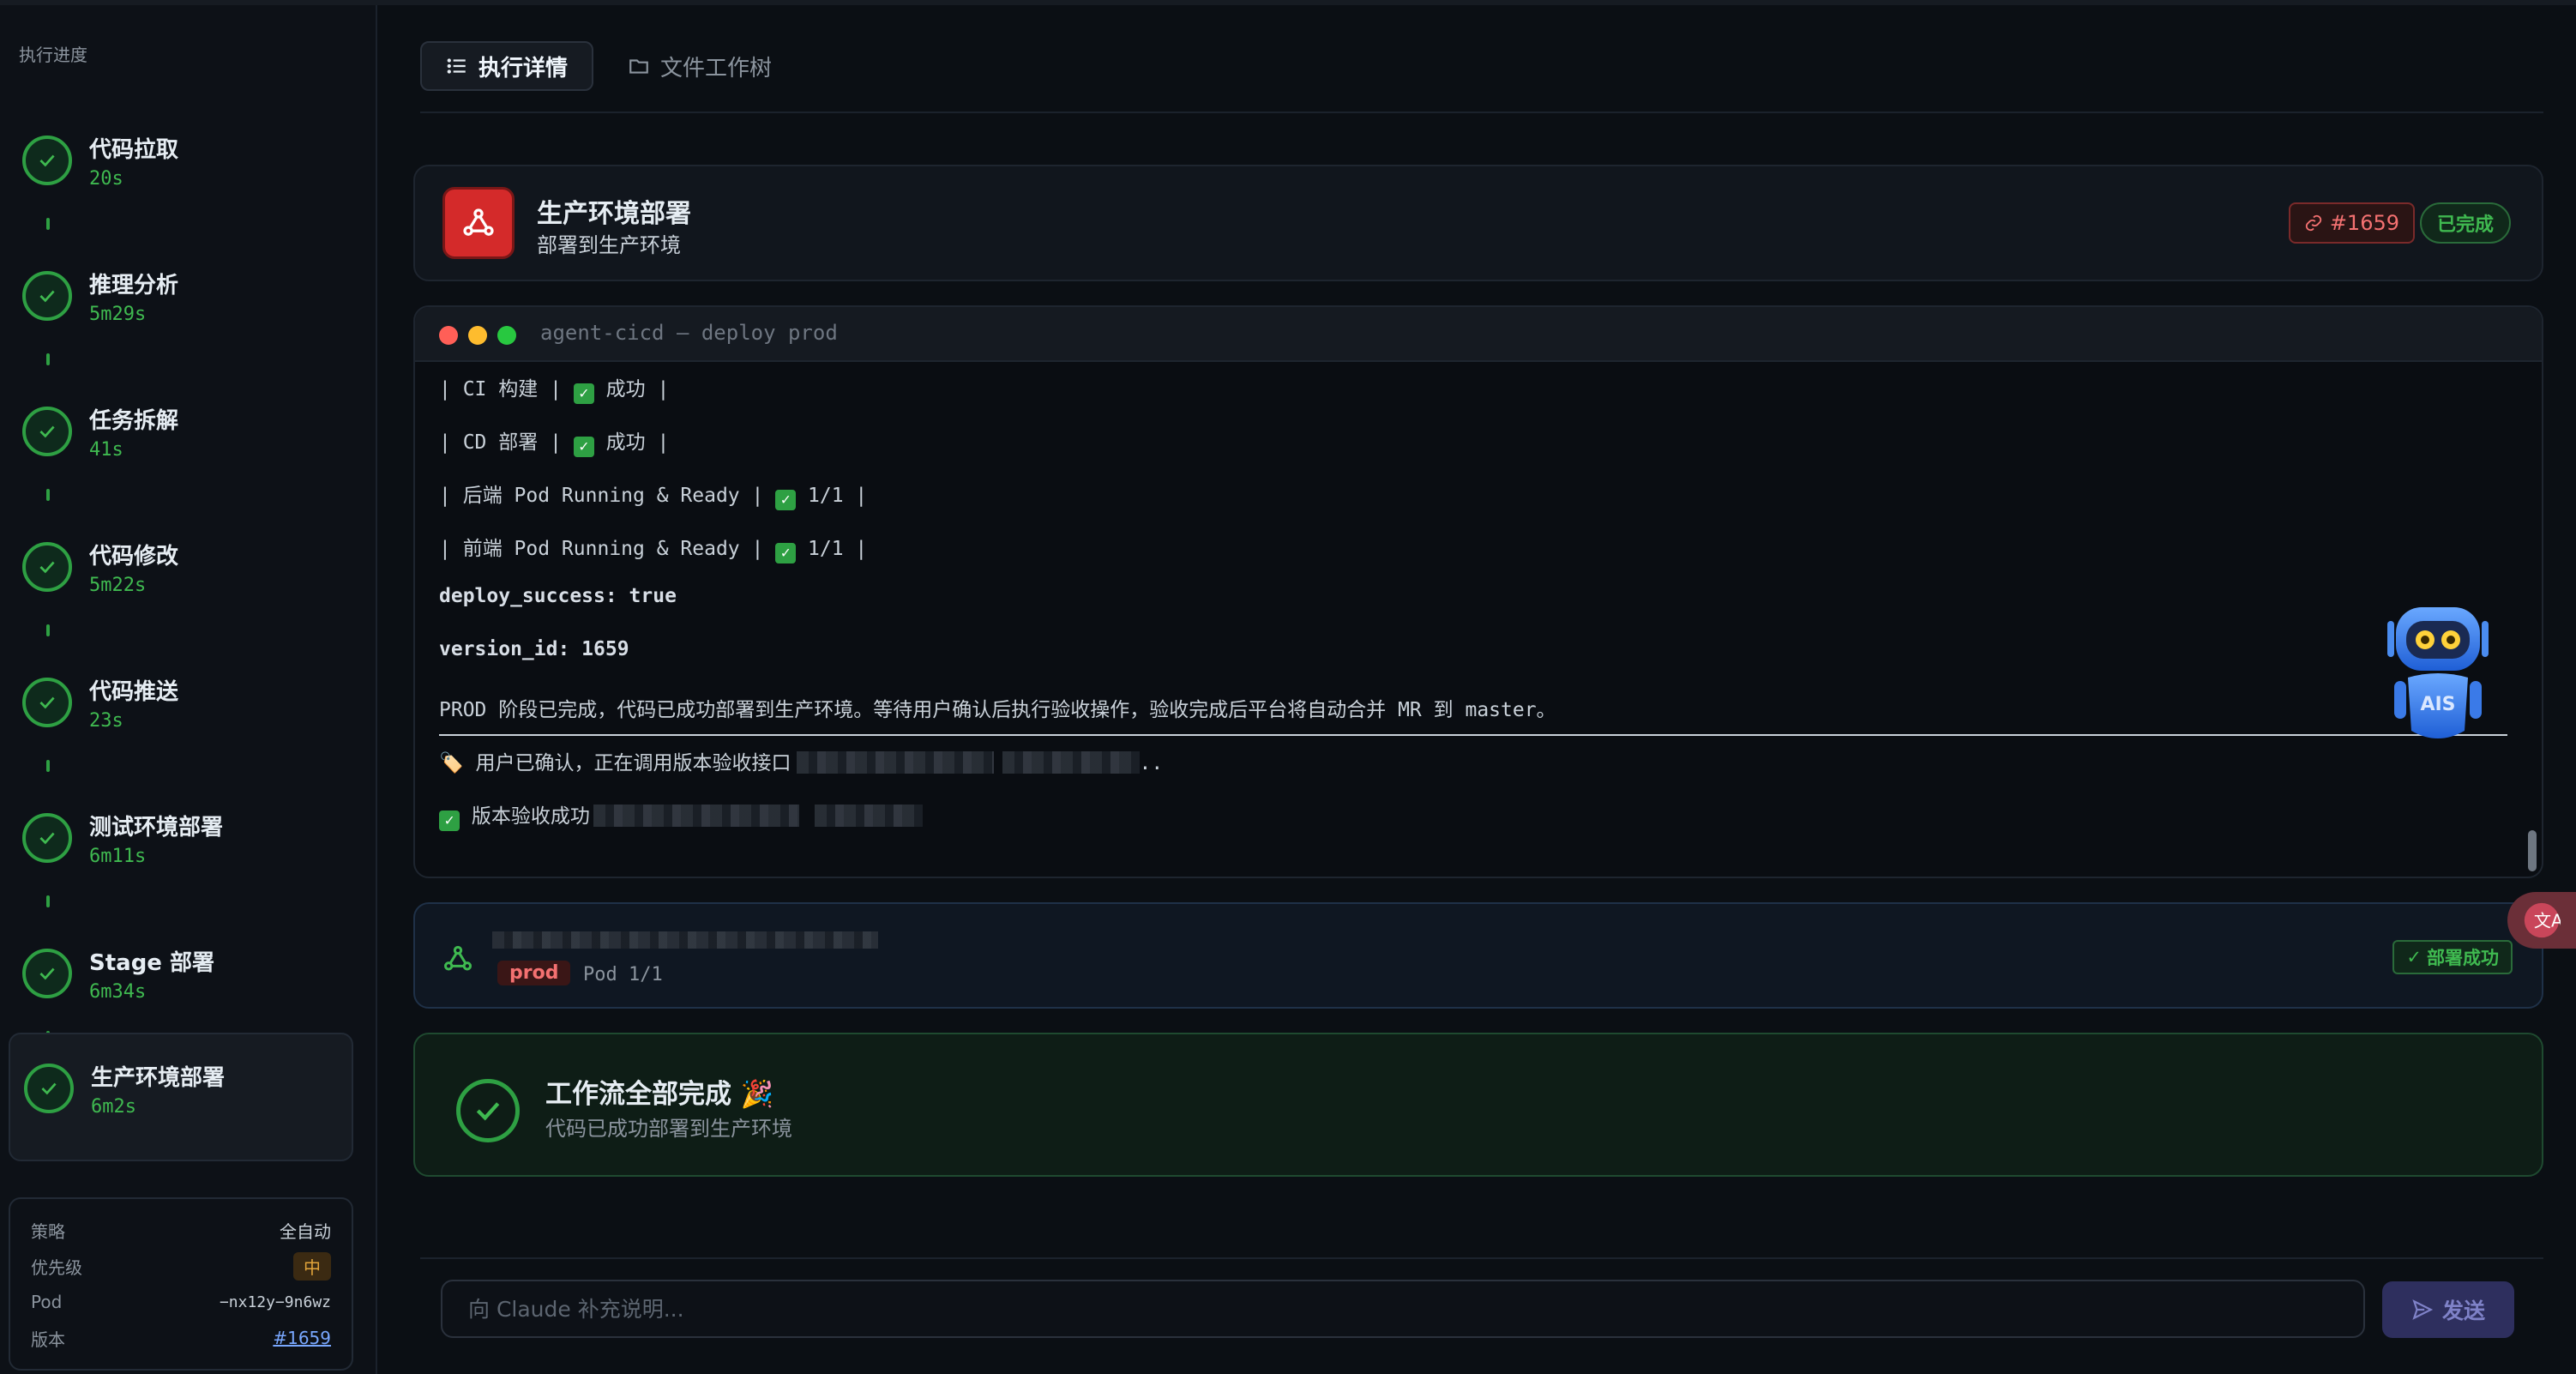  I want to click on version-link: #1659, so click(302, 1338).